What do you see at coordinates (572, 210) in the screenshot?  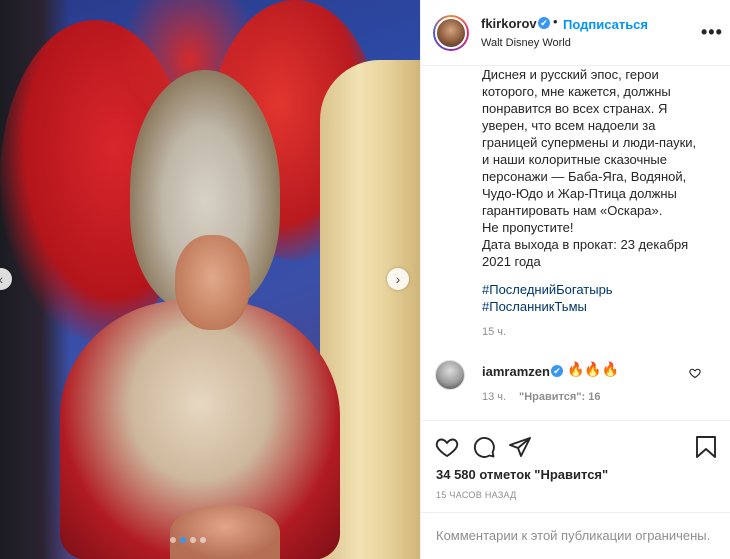 I see `caption-line: гарантировать нам «Оскара».` at bounding box center [572, 210].